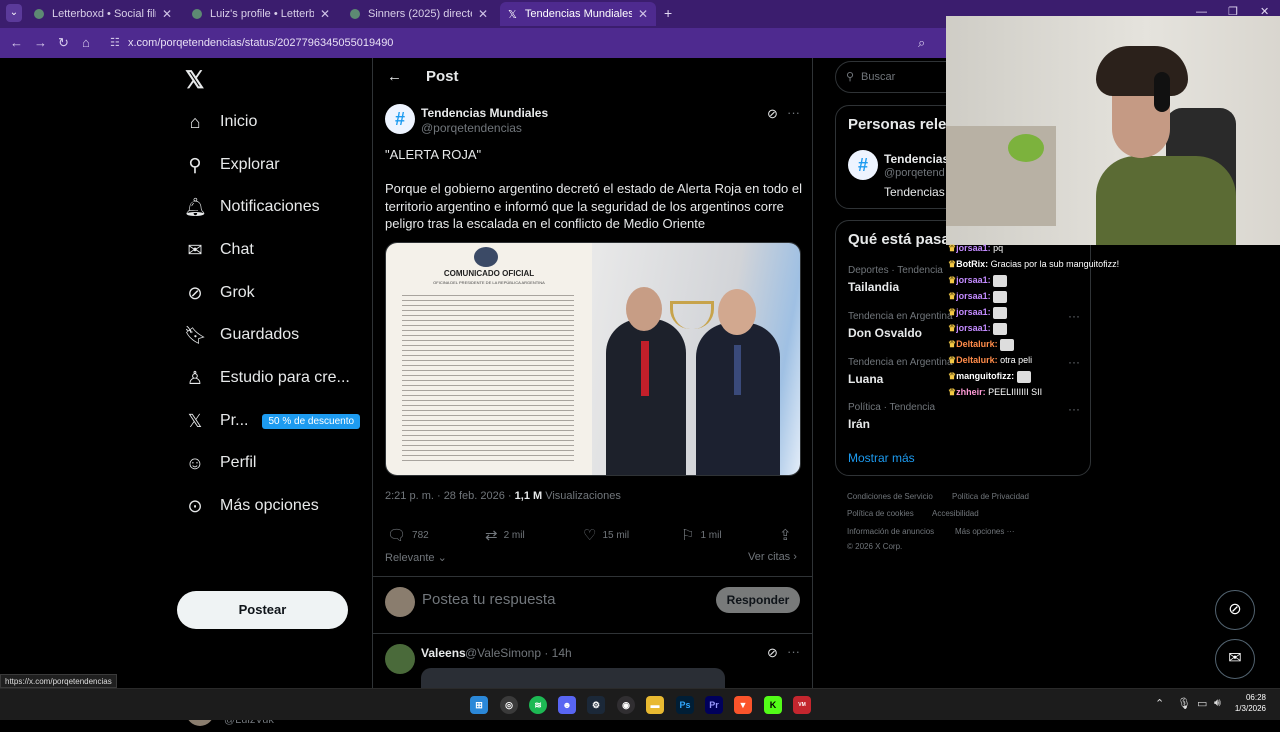 The image size is (1280, 732). I want to click on reload-icon: ↻, so click(63, 43).